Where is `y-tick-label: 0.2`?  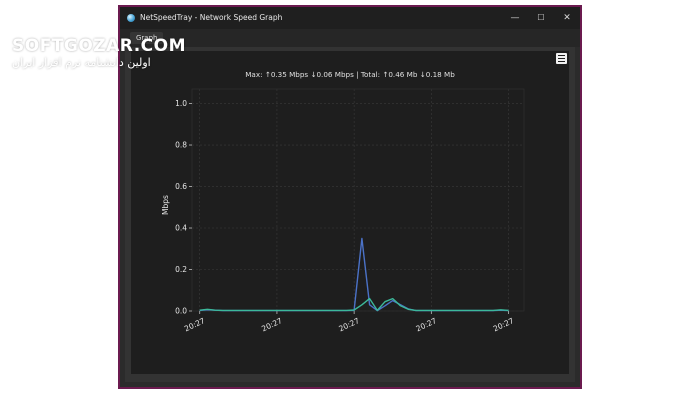 y-tick-label: 0.2 is located at coordinates (181, 269).